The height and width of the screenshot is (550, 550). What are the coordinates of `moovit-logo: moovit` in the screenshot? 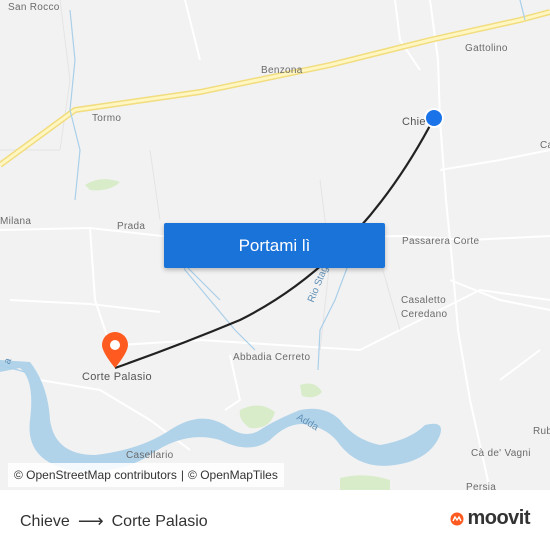 It's located at (490, 518).